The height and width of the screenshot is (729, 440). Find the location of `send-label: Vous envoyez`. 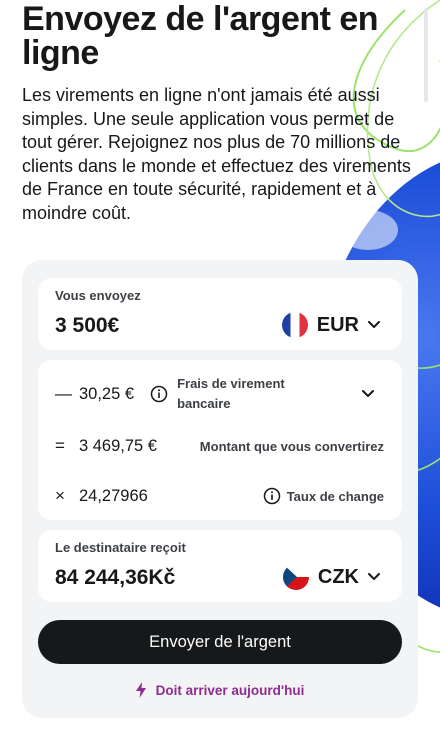

send-label: Vous envoyez is located at coordinates (98, 295).